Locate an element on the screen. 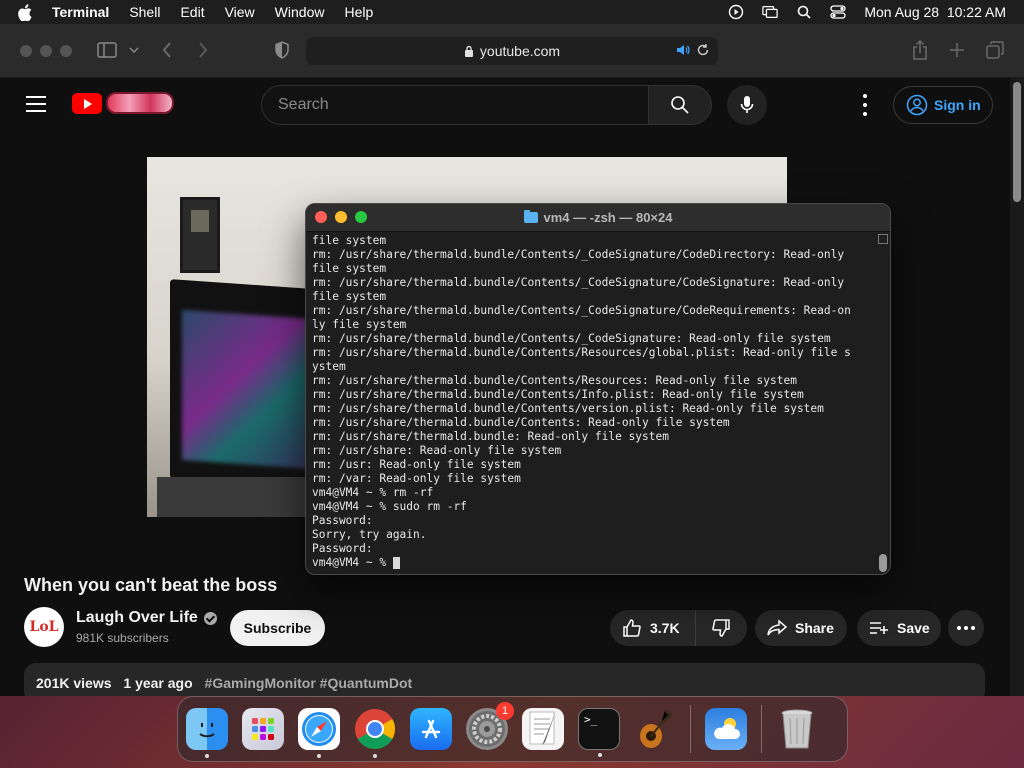 The image size is (1024, 768). menu-window: Window is located at coordinates (300, 12).